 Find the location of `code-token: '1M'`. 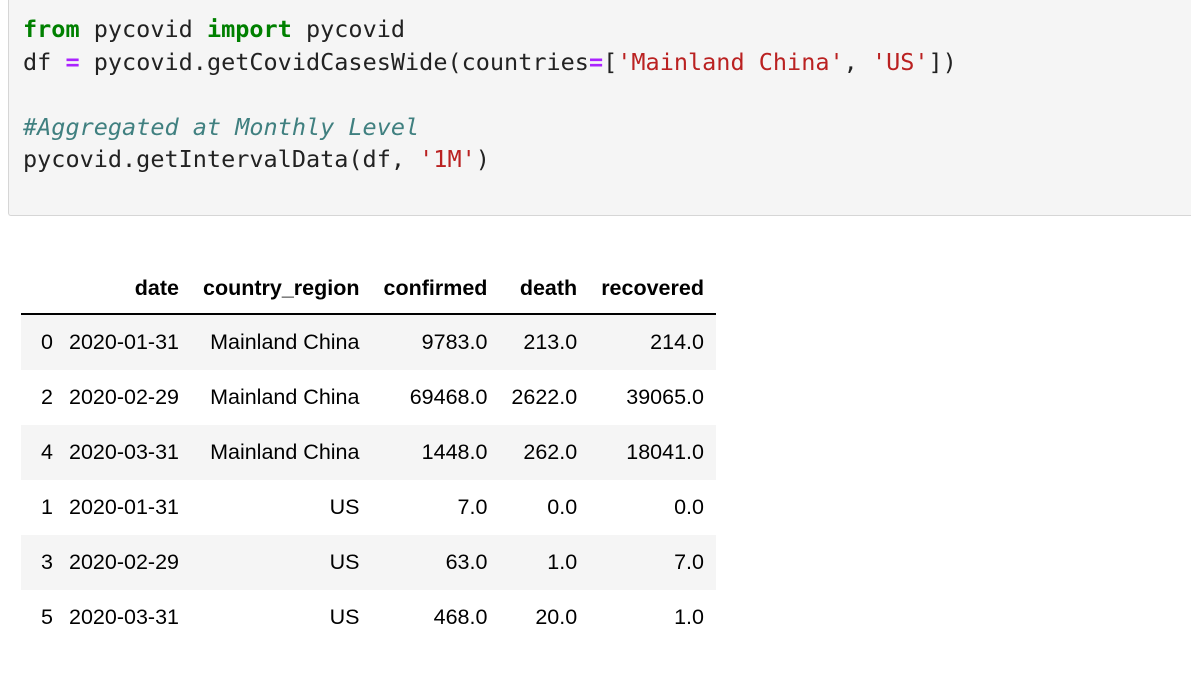

code-token: '1M' is located at coordinates (447, 159).